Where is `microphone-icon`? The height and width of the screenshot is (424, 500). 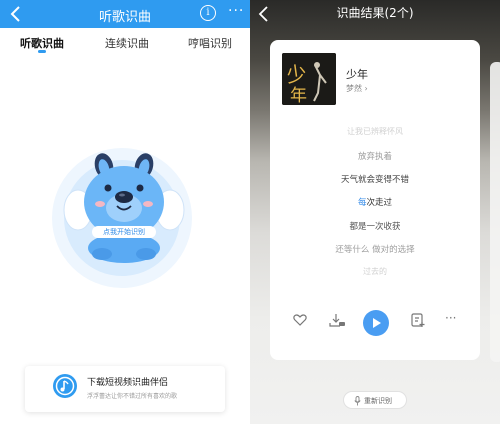 microphone-icon is located at coordinates (357, 401).